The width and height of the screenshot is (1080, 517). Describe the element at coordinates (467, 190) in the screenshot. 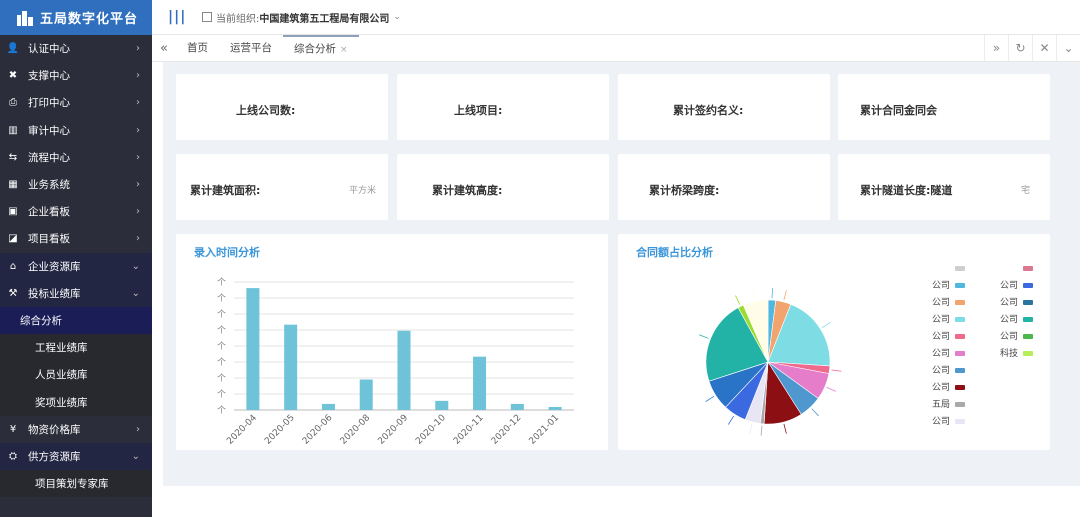

I see `stat-label: 累计建筑高度:` at that location.